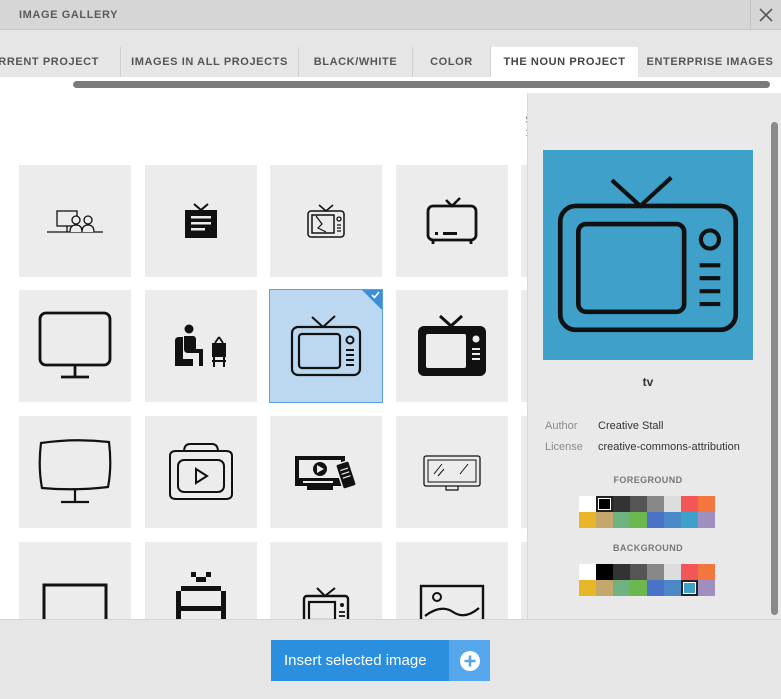 The width and height of the screenshot is (781, 699). I want to click on plus-circle-icon, so click(469, 660).